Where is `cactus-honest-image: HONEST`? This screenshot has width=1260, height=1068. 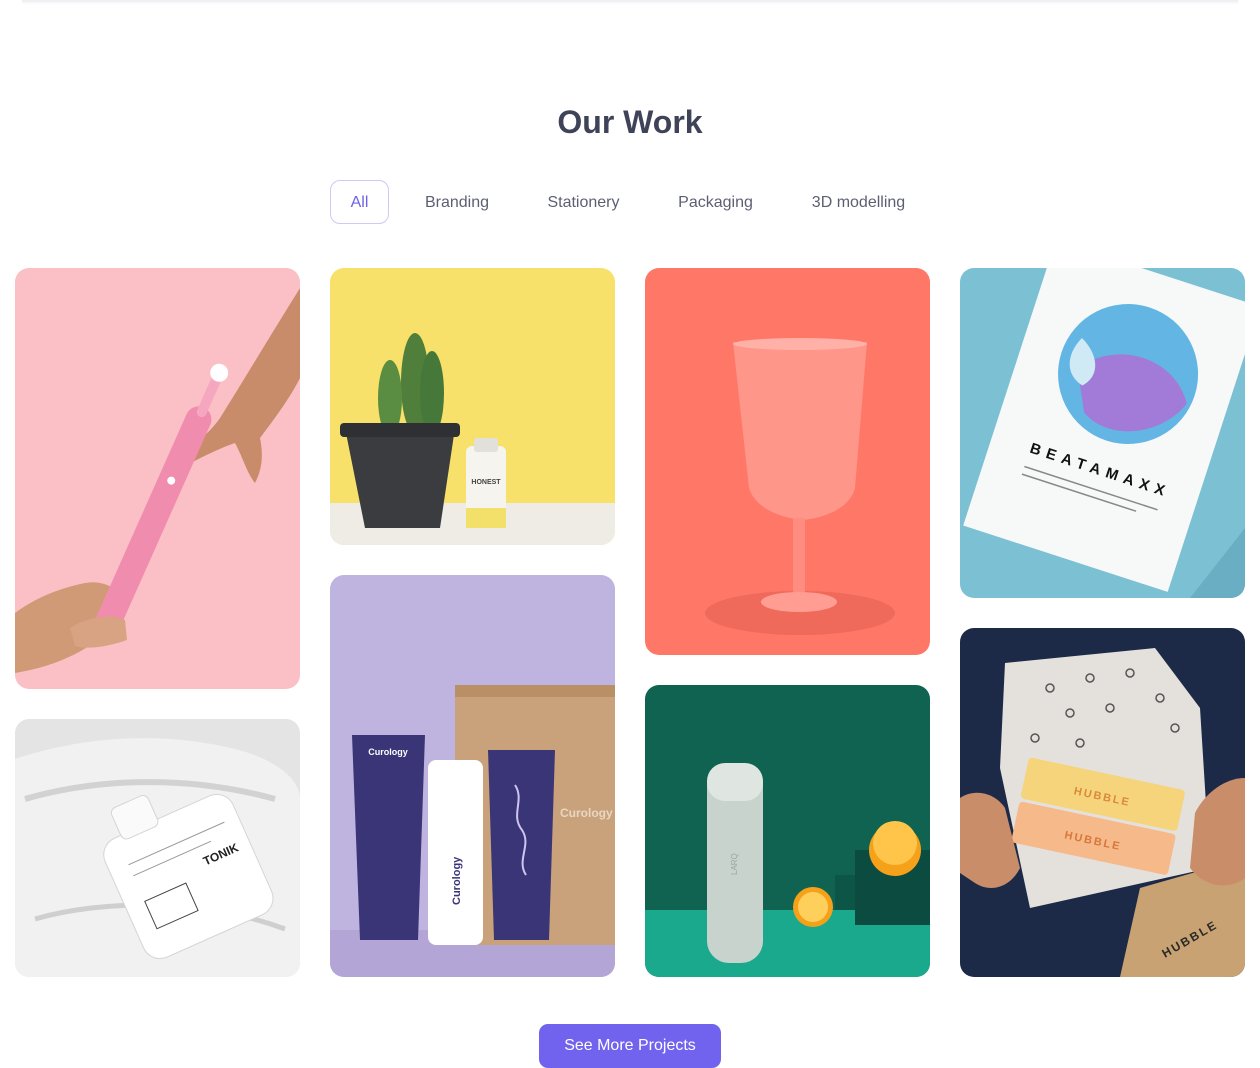 cactus-honest-image: HONEST is located at coordinates (472, 406).